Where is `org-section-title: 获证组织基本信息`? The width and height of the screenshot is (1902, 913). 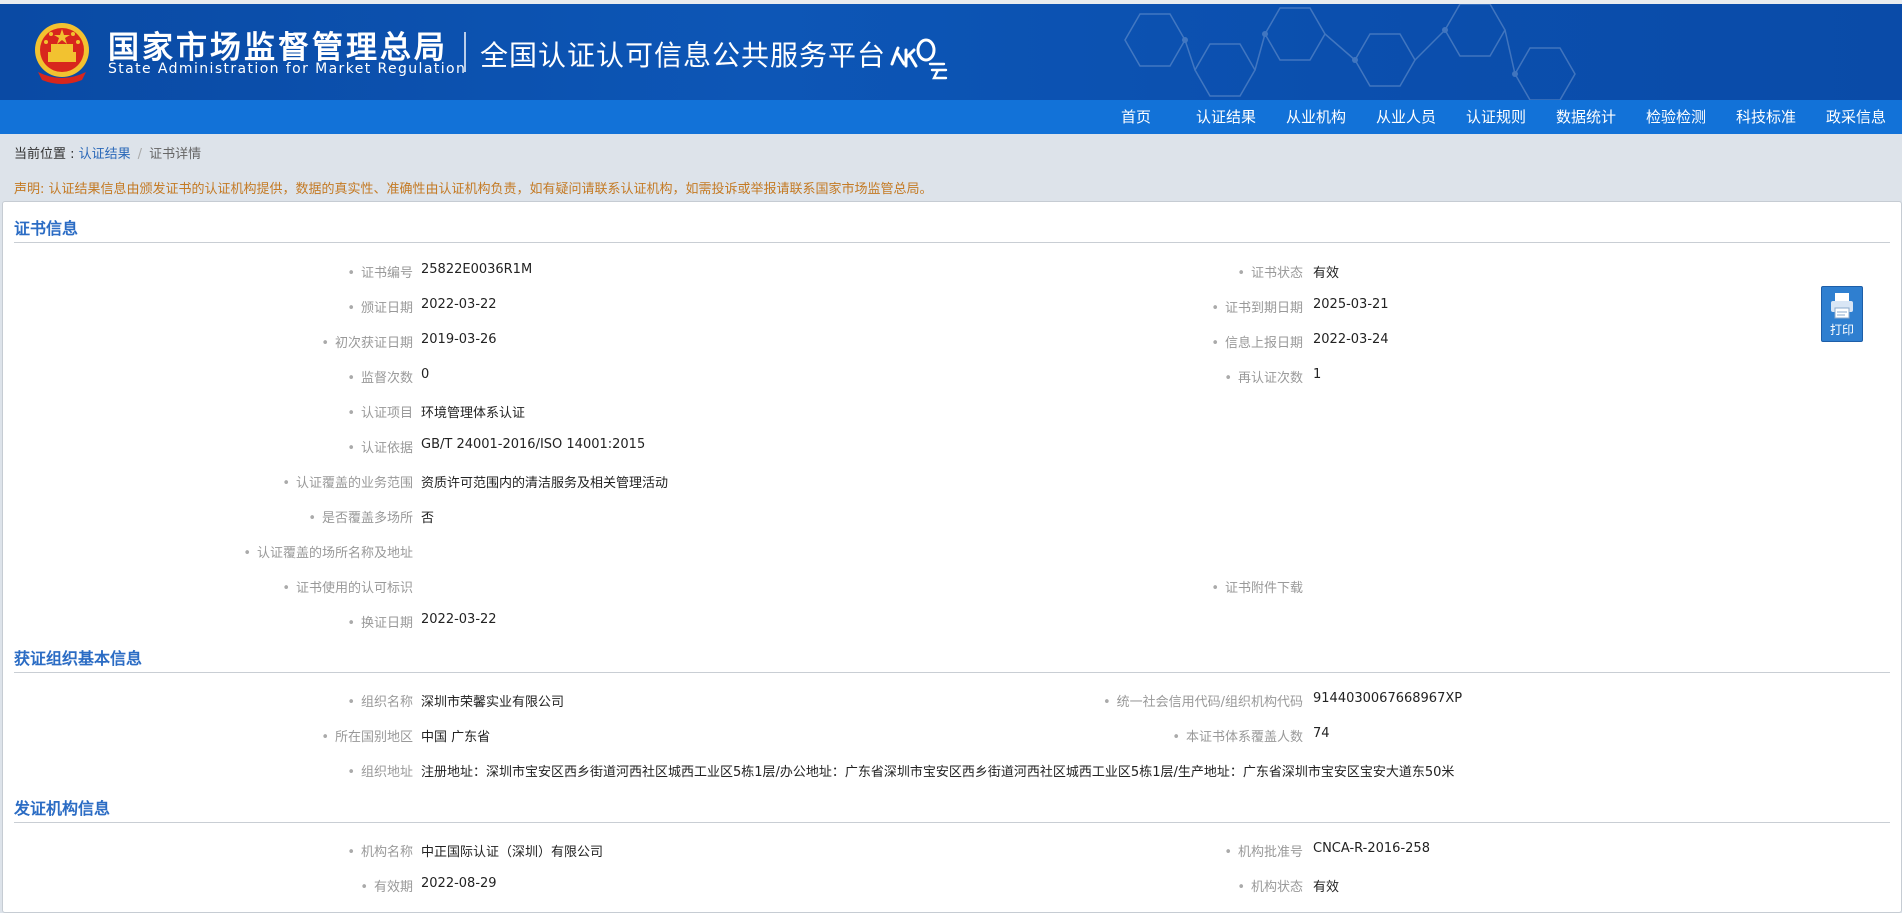
org-section-title: 获证组织基本信息 is located at coordinates (78, 658).